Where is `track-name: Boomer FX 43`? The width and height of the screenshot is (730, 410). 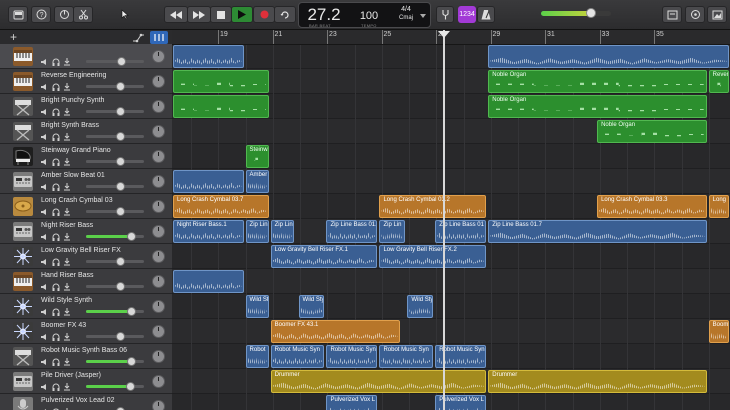 track-name: Boomer FX 43 is located at coordinates (63, 325).